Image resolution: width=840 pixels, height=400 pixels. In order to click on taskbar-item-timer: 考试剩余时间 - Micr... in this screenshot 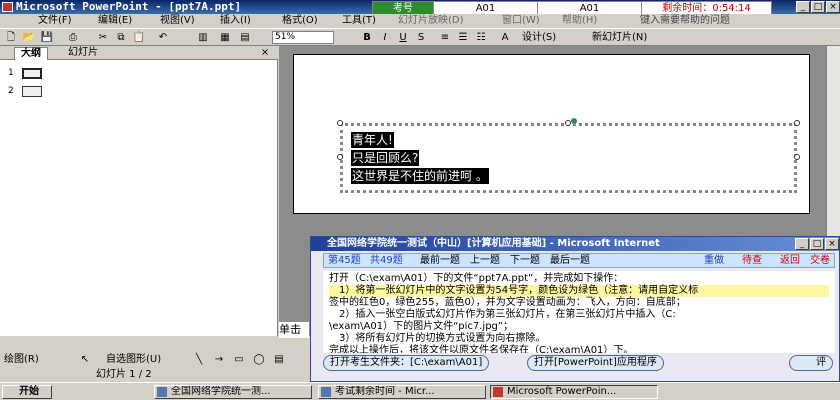, I will do `click(402, 392)`.